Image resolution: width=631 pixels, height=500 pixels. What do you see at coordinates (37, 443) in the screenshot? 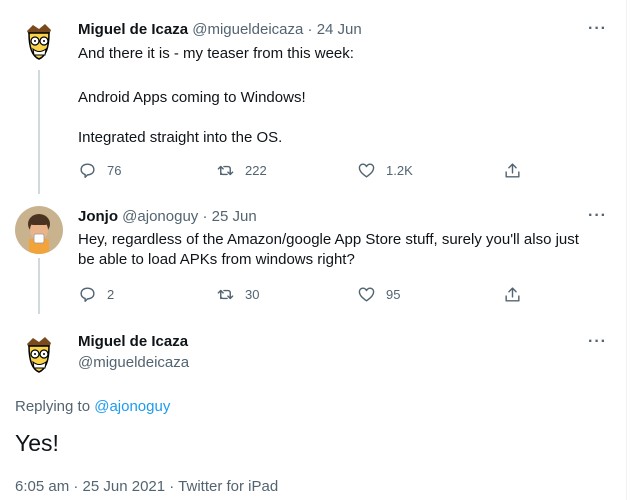
I see `main-tweet-text: Yes!` at bounding box center [37, 443].